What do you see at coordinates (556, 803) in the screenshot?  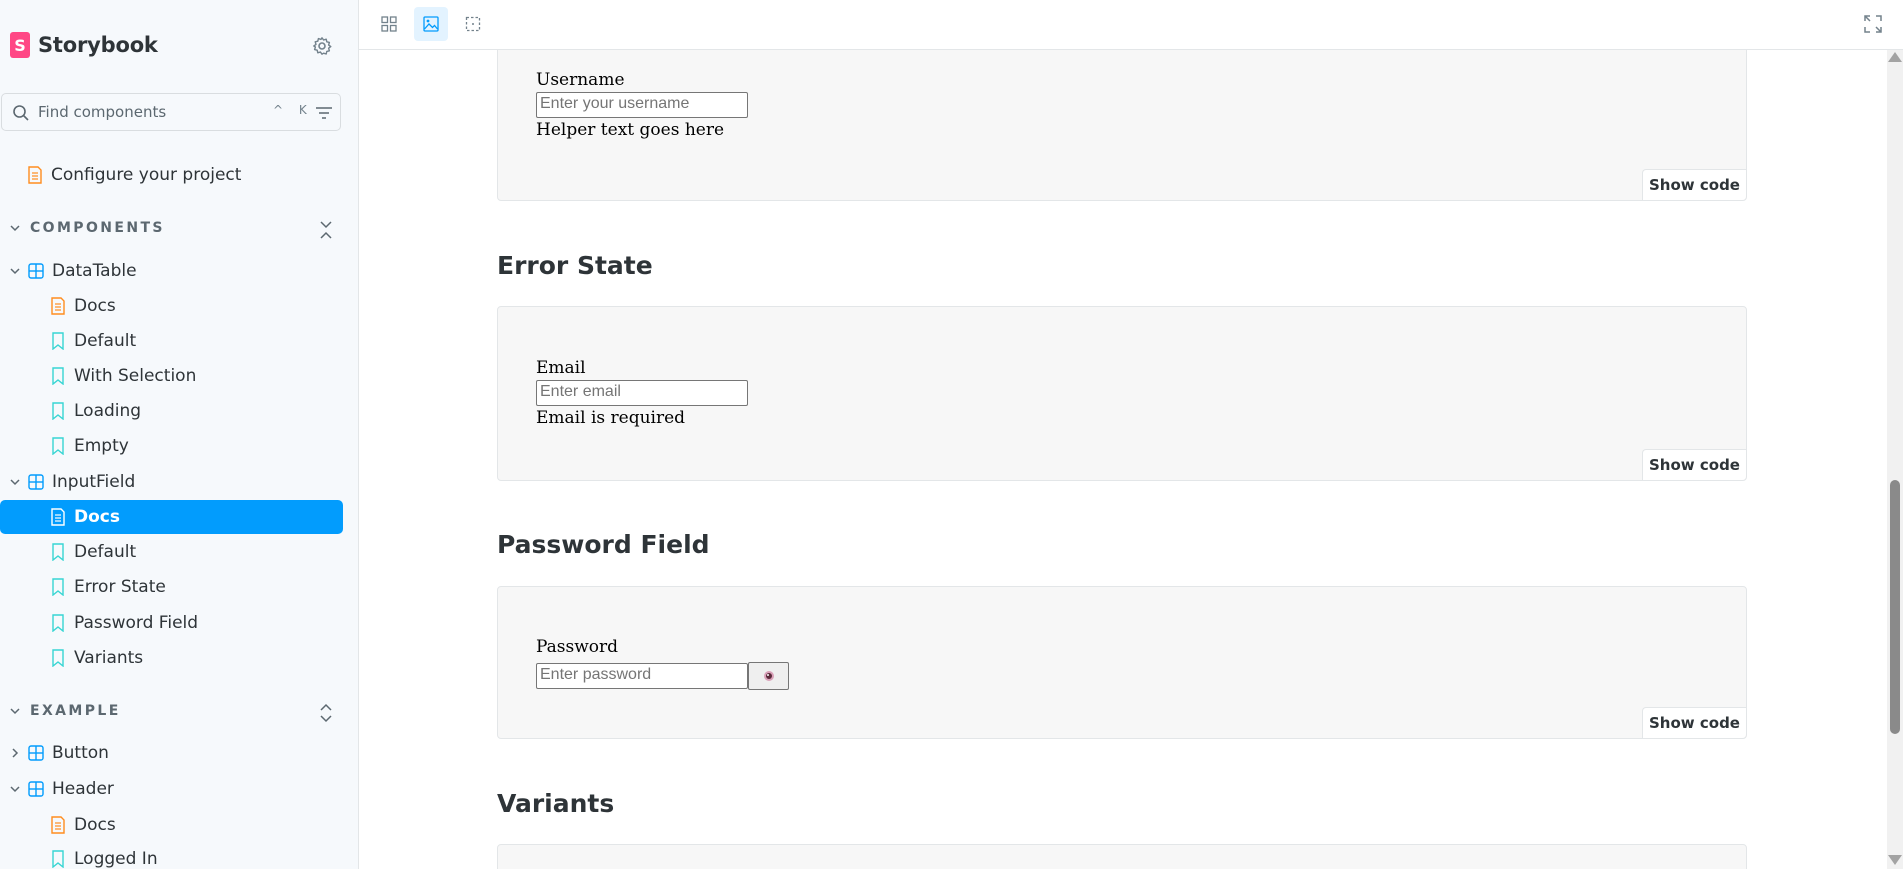 I see `story-heading-variants: Variants` at bounding box center [556, 803].